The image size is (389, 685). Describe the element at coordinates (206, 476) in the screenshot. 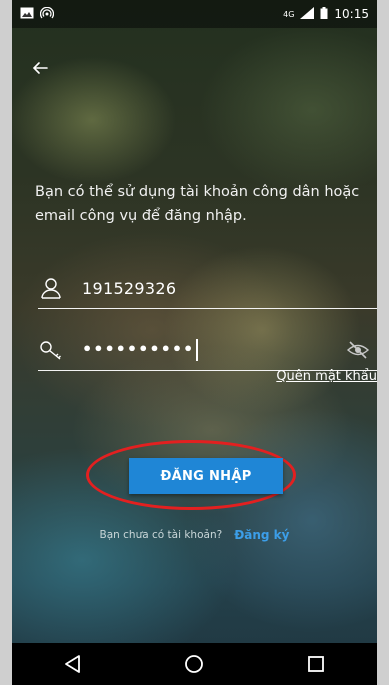

I see `login-button: ĐĂNG NHẬP` at that location.